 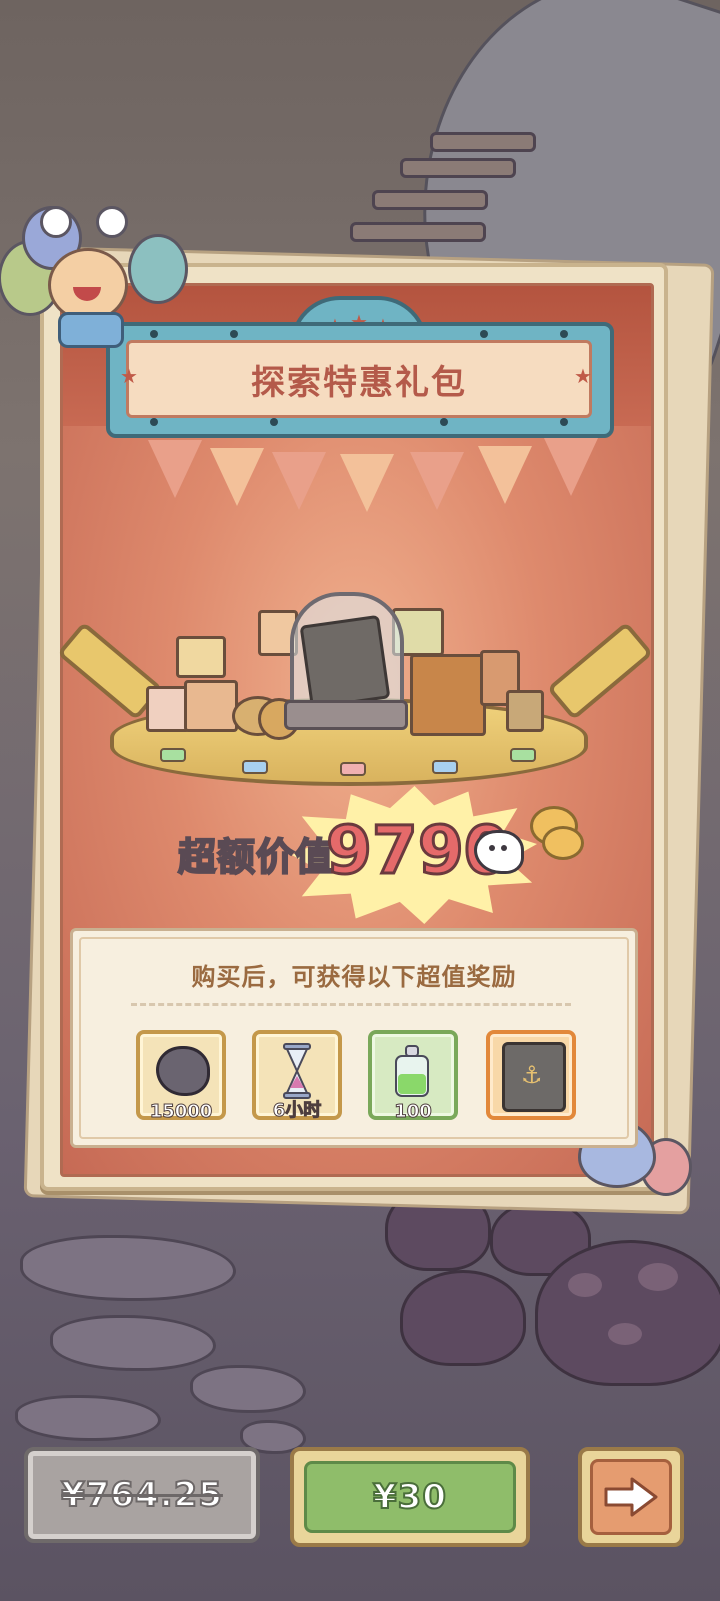 I want to click on package-icon, so click(x=211, y=706).